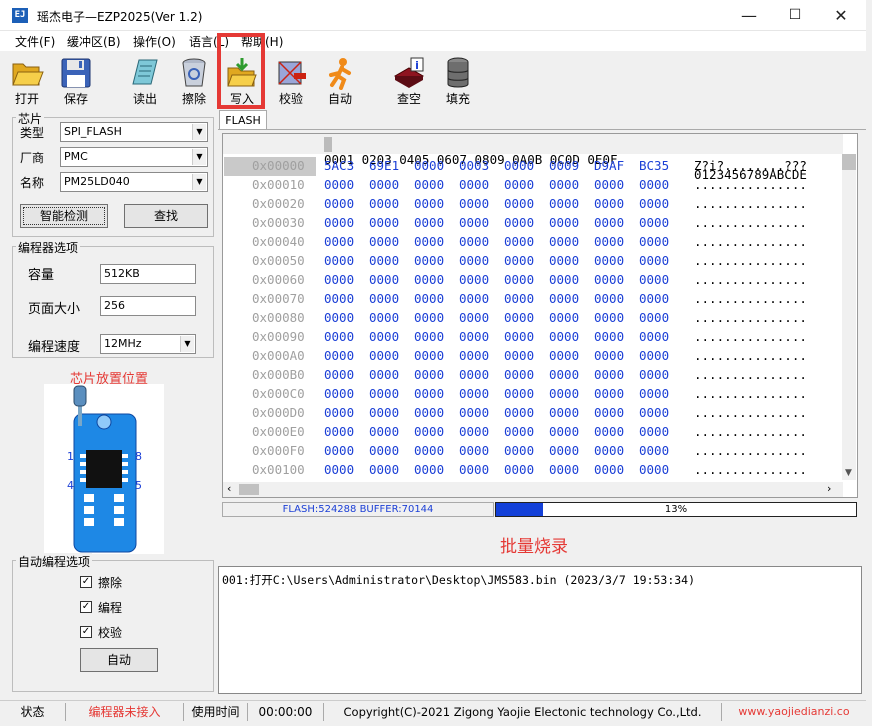 This screenshot has height=726, width=872. I want to click on minimize-button: —, so click(749, 15).